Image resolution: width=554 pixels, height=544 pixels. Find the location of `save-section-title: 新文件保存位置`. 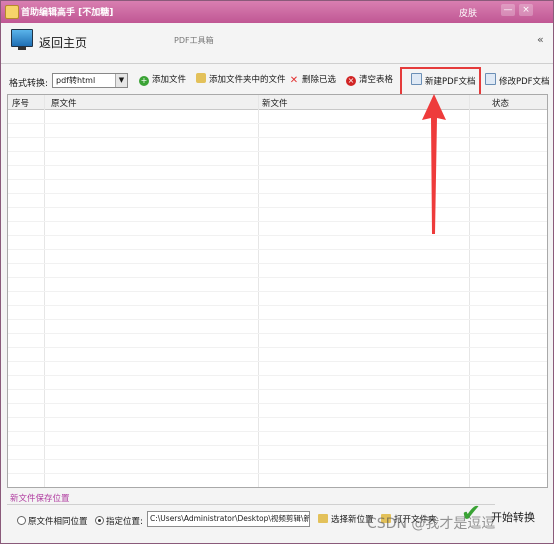

save-section-title: 新文件保存位置 is located at coordinates (40, 499).